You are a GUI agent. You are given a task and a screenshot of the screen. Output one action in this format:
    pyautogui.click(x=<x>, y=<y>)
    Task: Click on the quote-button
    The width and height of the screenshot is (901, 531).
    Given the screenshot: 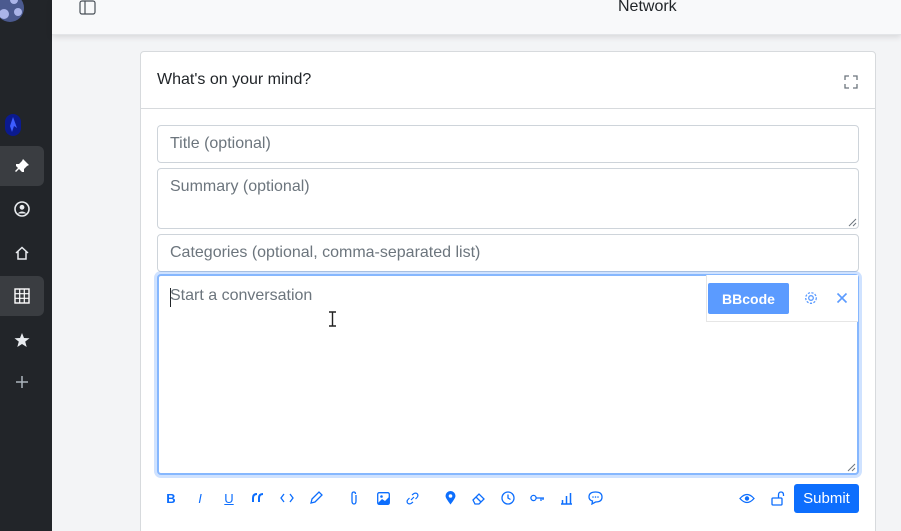 What is the action you would take?
    pyautogui.click(x=258, y=498)
    